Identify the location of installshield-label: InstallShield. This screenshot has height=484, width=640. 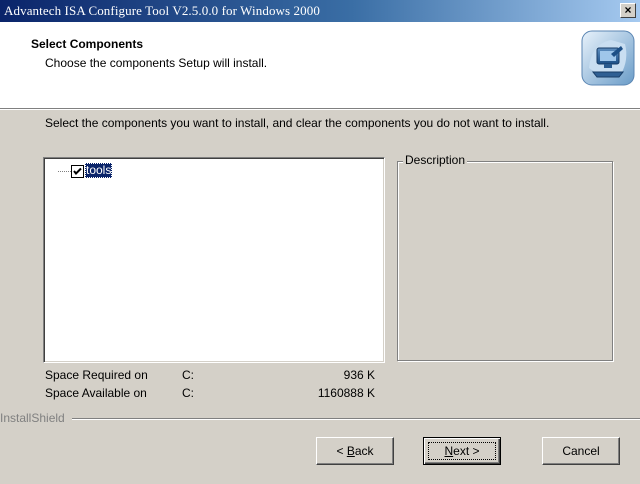
(34, 418).